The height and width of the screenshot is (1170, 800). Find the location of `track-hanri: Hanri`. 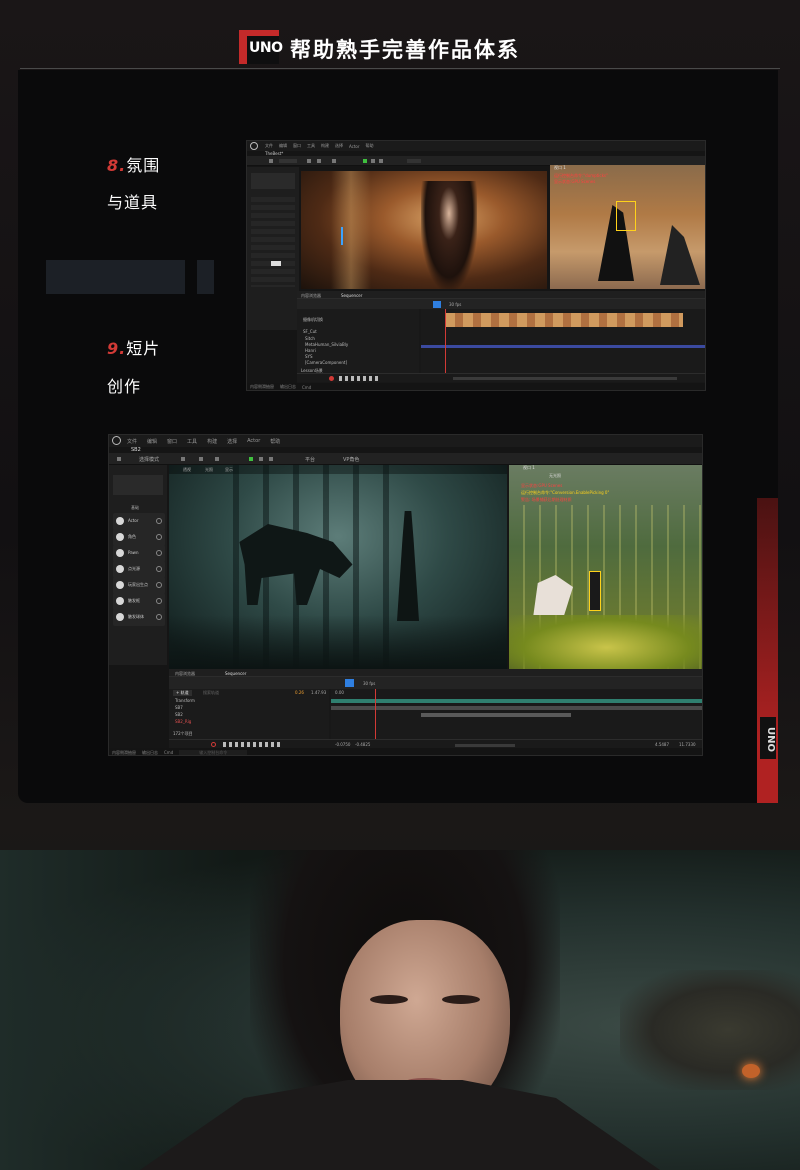

track-hanri: Hanri is located at coordinates (310, 350).